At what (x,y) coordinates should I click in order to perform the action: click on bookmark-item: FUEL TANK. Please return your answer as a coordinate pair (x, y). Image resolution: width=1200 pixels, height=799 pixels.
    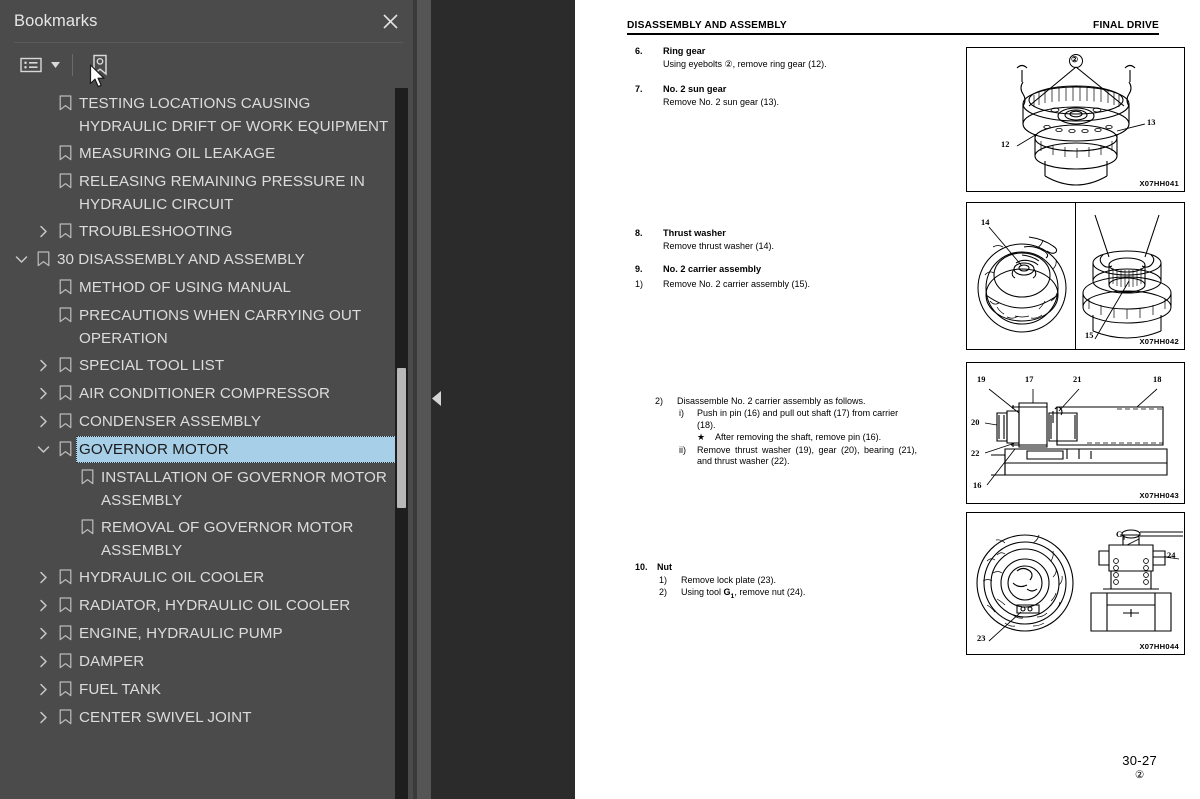
    Looking at the image, I should click on (200, 690).